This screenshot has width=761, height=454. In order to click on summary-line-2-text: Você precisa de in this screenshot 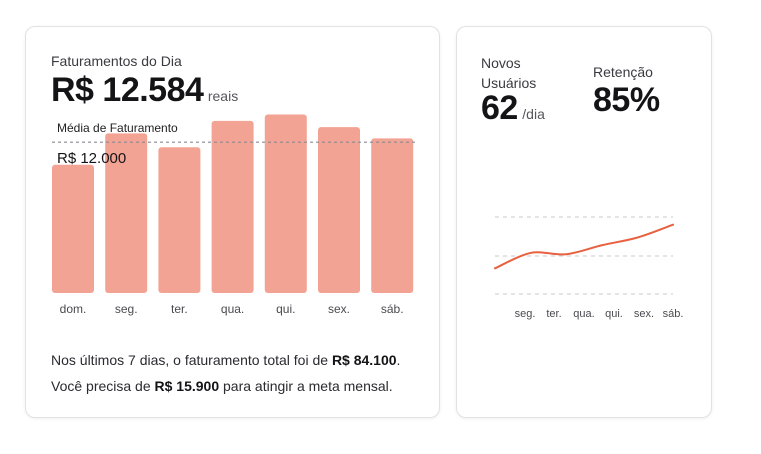, I will do `click(103, 386)`.